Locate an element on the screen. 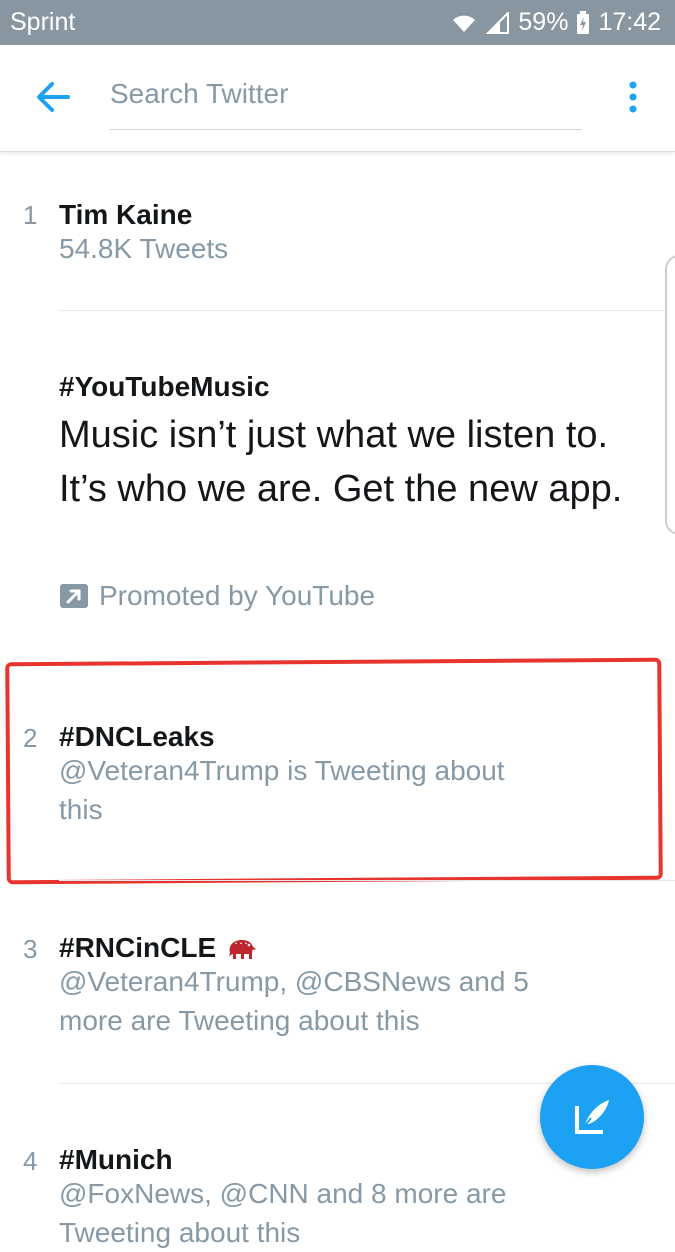 The image size is (675, 1252). arrow-left-icon is located at coordinates (53, 97).